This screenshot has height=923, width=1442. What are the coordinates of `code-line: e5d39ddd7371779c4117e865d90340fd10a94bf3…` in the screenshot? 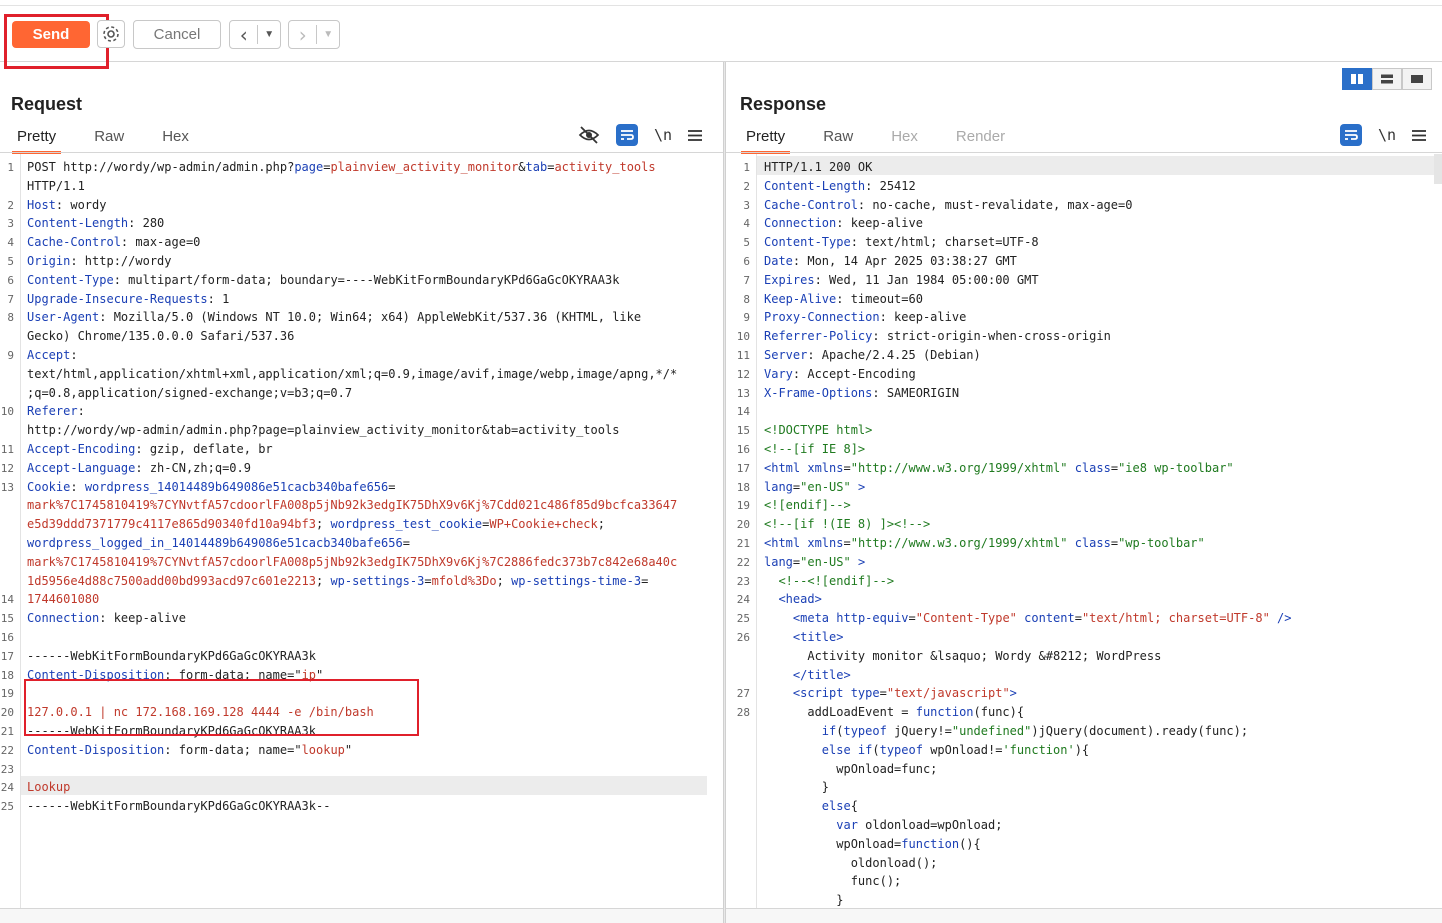 It's located at (316, 524).